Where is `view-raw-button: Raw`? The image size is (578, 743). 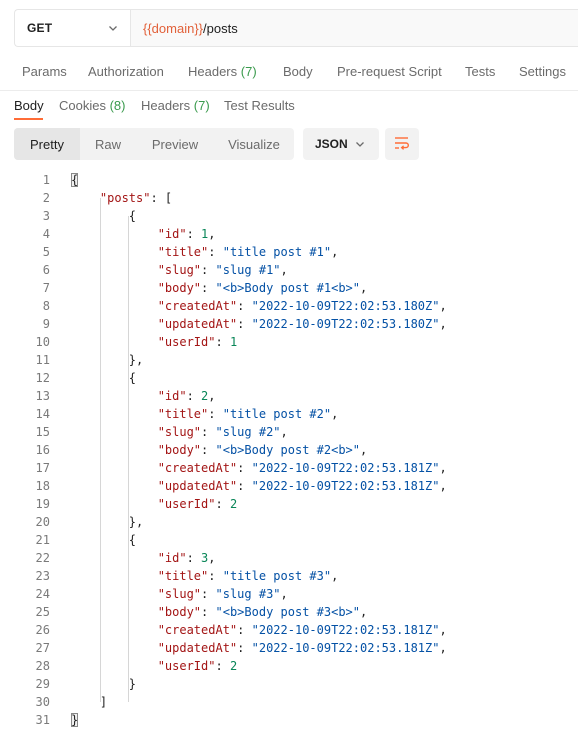
view-raw-button: Raw is located at coordinates (108, 144).